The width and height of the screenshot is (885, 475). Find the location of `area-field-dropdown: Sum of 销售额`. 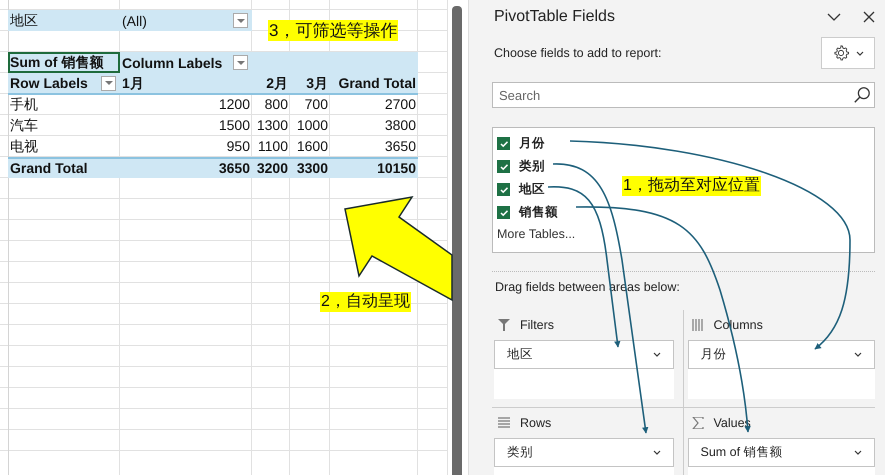

area-field-dropdown: Sum of 销售额 is located at coordinates (781, 452).